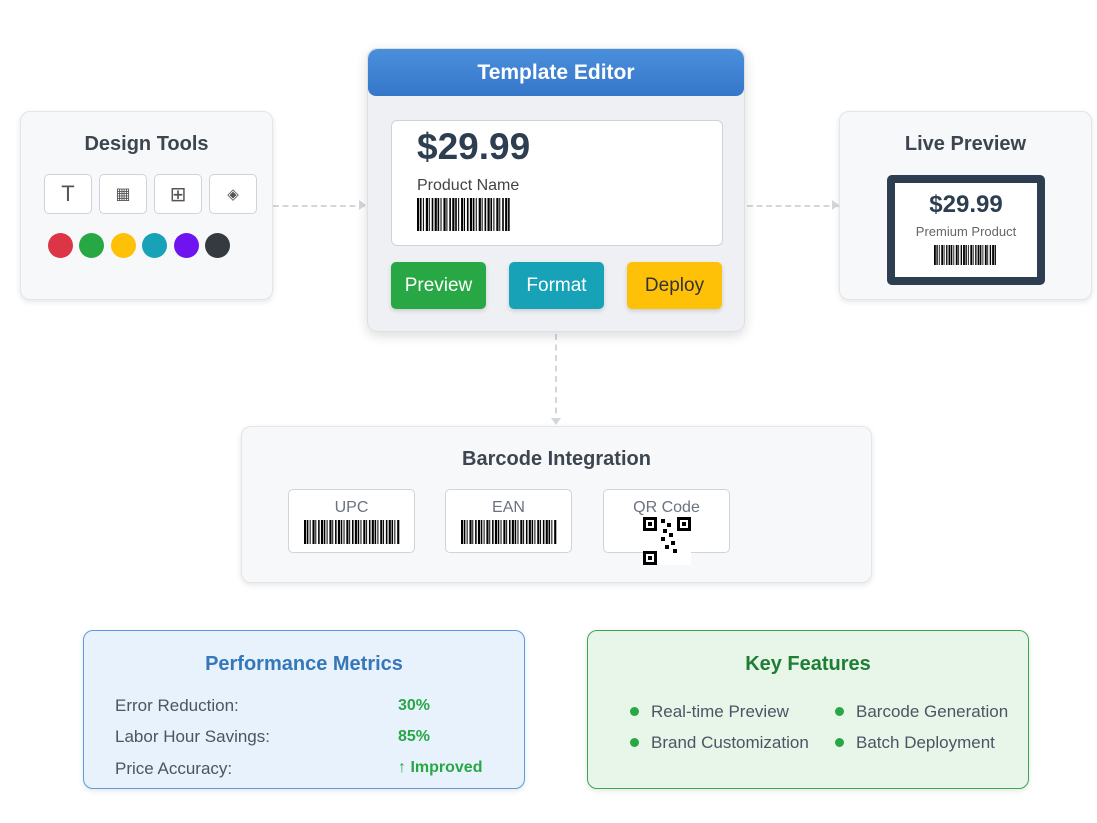 This screenshot has width=1097, height=823. I want to click on color-swatch-yellow, so click(123, 245).